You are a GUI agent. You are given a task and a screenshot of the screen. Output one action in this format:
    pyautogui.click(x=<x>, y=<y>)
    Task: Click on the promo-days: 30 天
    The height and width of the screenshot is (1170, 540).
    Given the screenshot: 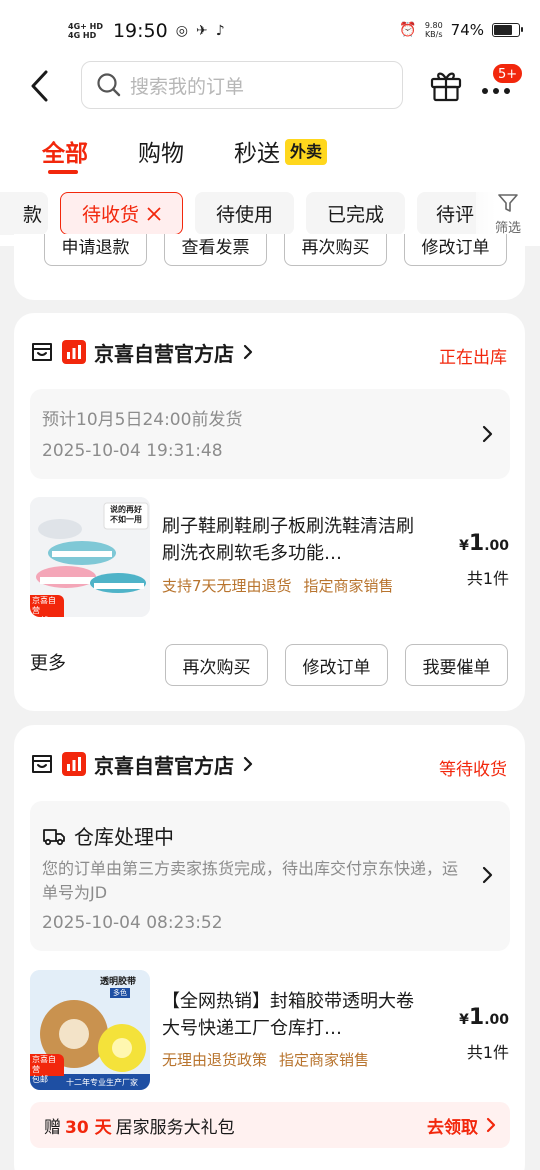 What is the action you would take?
    pyautogui.click(x=88, y=1127)
    